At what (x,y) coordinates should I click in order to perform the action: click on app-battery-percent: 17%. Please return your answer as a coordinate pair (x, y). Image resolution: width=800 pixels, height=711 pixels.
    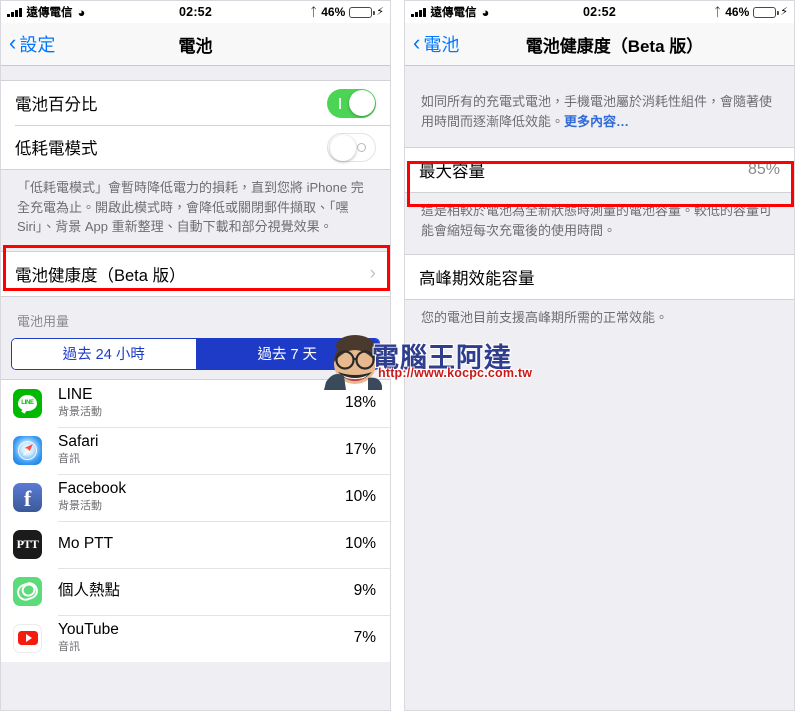
    Looking at the image, I should click on (360, 449).